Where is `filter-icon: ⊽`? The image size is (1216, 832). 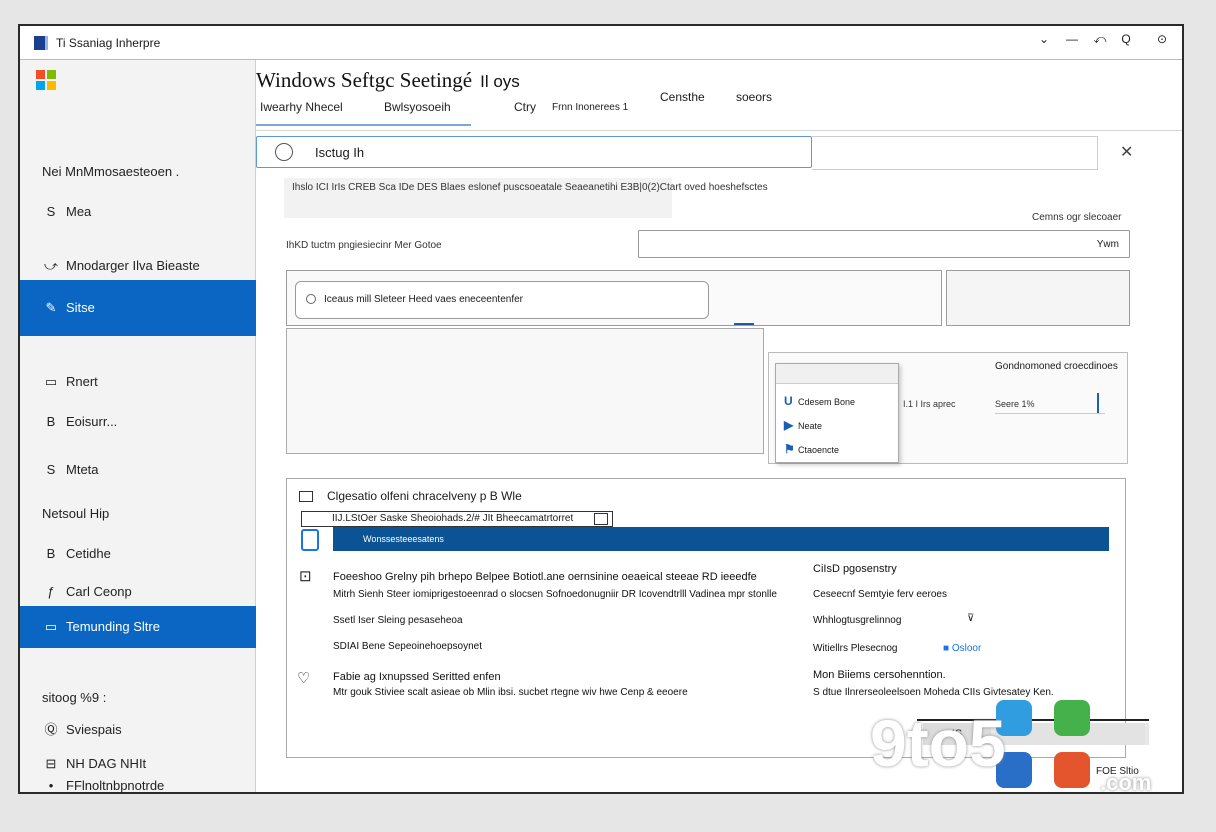 filter-icon: ⊽ is located at coordinates (970, 618).